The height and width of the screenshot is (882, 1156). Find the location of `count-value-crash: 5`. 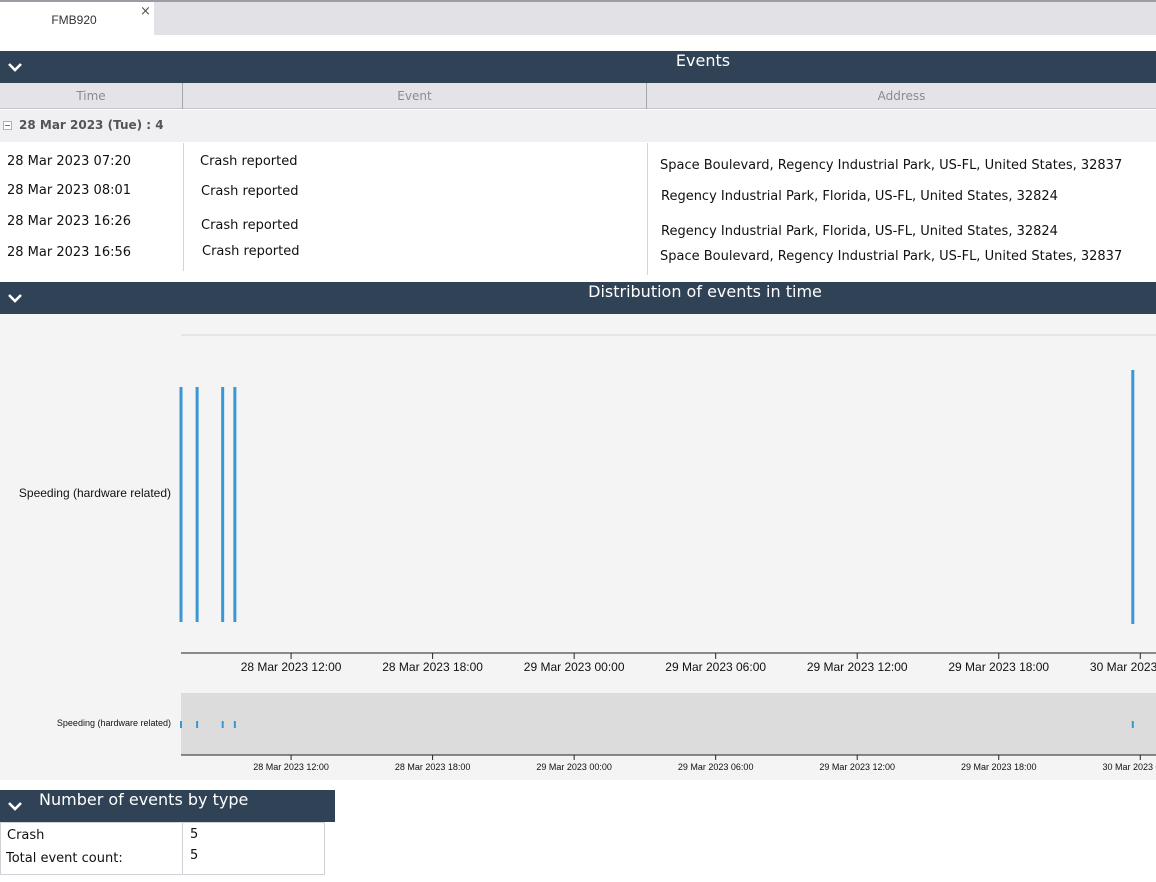

count-value-crash: 5 is located at coordinates (194, 834).